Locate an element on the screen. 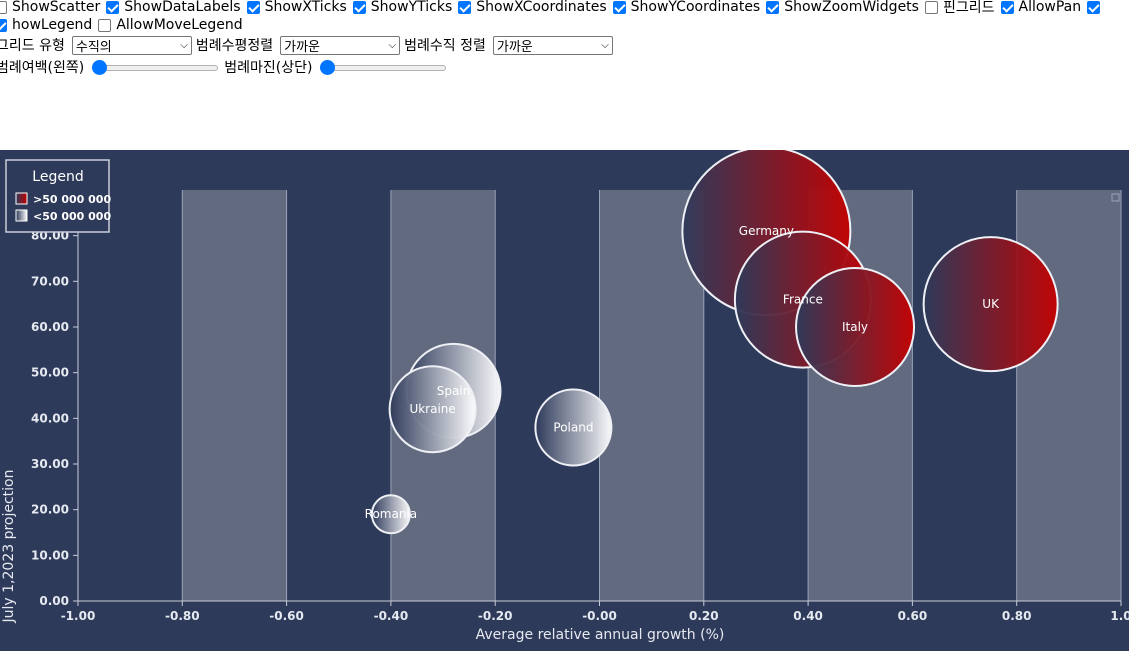 The height and width of the screenshot is (651, 1129). grid-type-select: 수직의 ⌵ is located at coordinates (131, 45).